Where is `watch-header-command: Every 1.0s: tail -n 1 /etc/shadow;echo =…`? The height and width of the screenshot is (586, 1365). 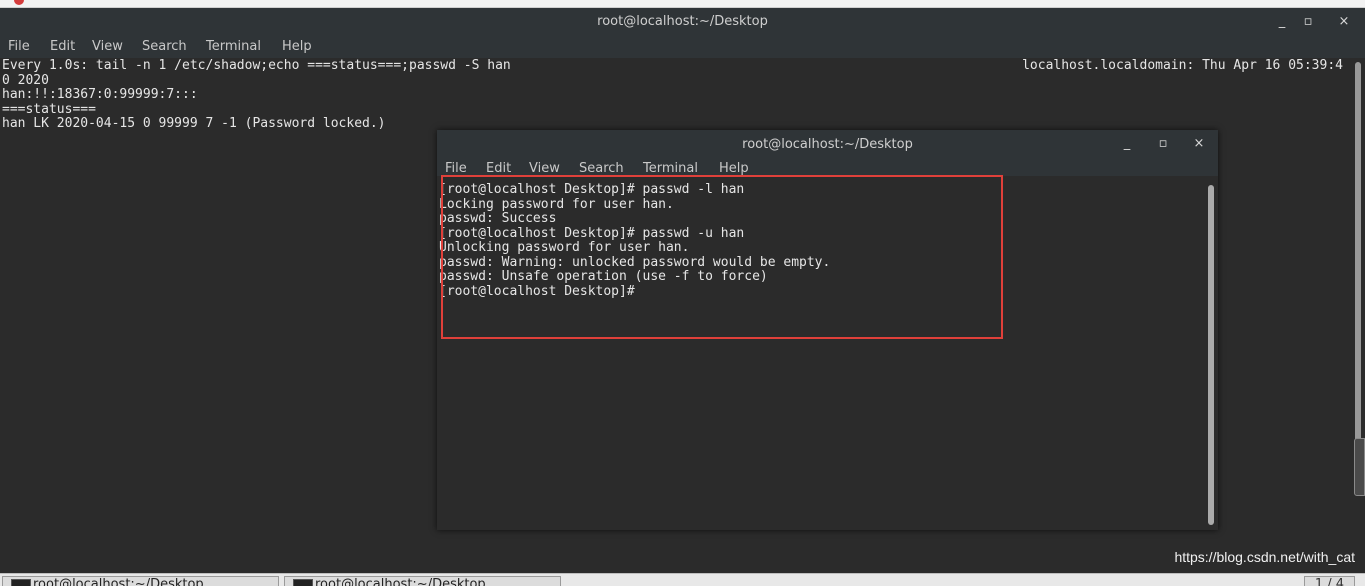 watch-header-command: Every 1.0s: tail -n 1 /etc/shadow;echo =… is located at coordinates (256, 65).